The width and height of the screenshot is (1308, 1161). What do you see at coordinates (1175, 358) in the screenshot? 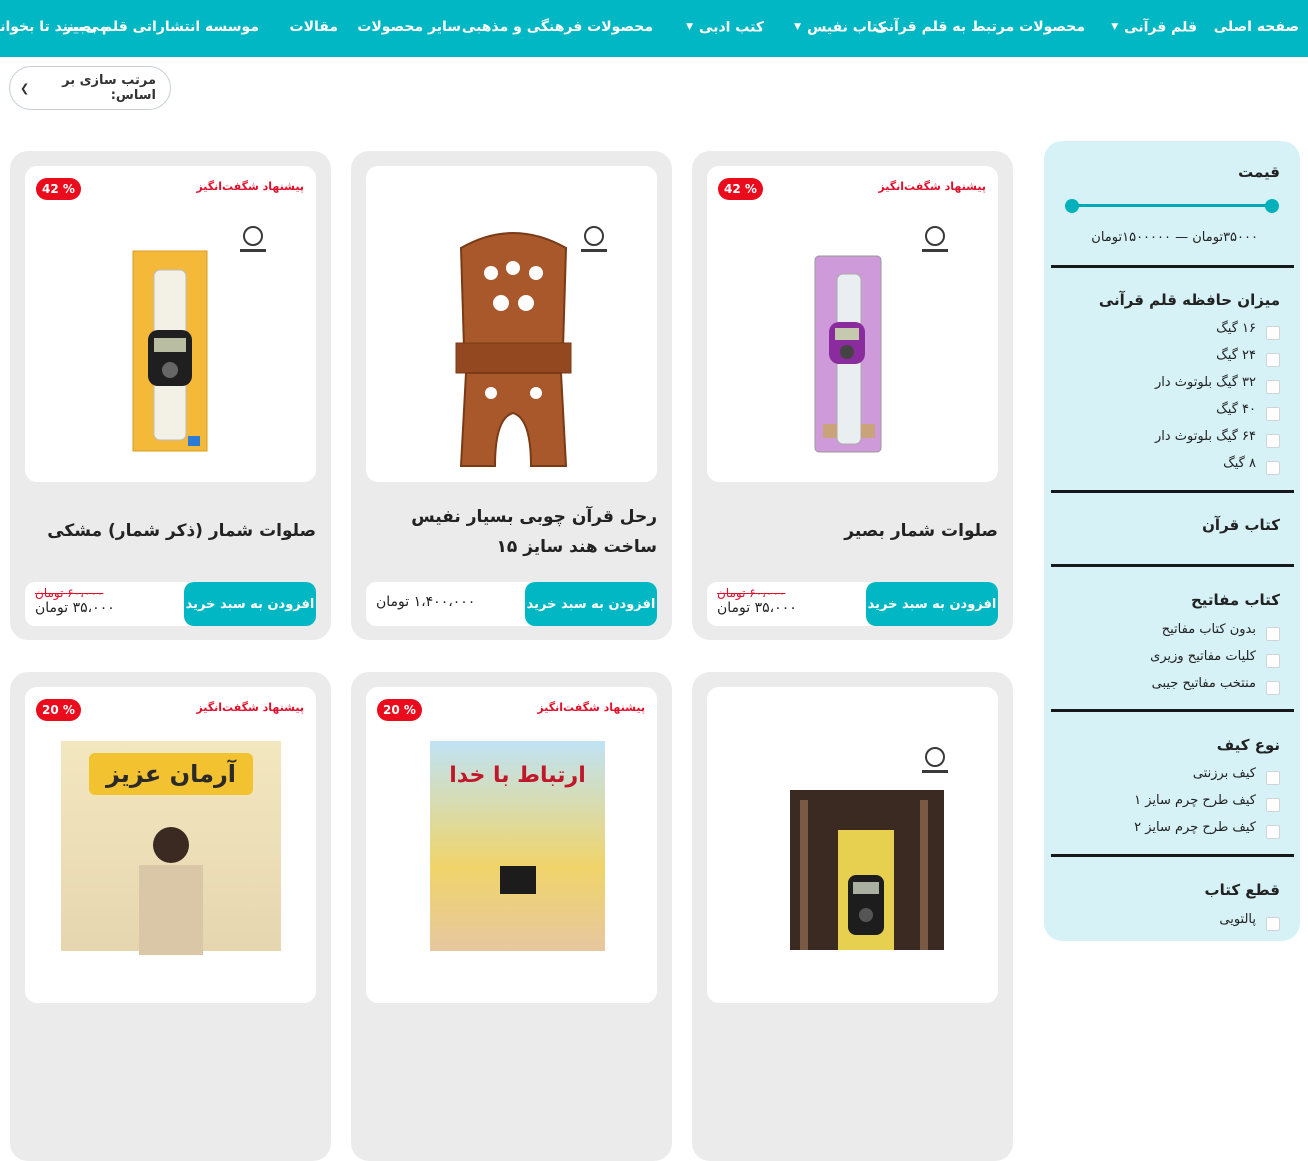
I see `filter-option: ۲۴ گیگ` at bounding box center [1175, 358].